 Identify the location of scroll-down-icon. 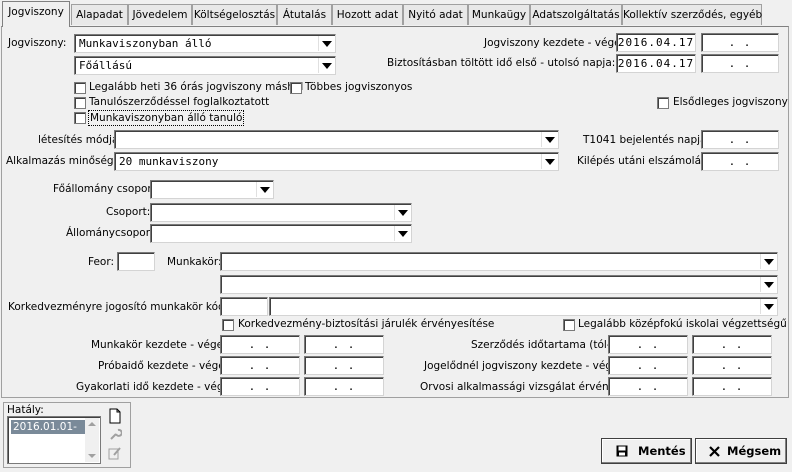
(92, 456).